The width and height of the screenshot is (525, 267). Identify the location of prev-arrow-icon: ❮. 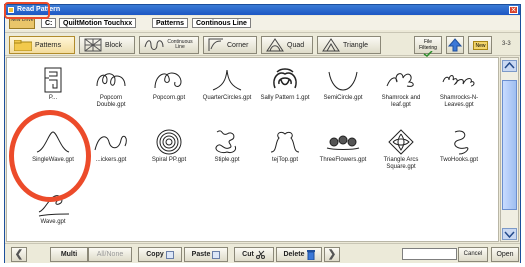
(19, 254).